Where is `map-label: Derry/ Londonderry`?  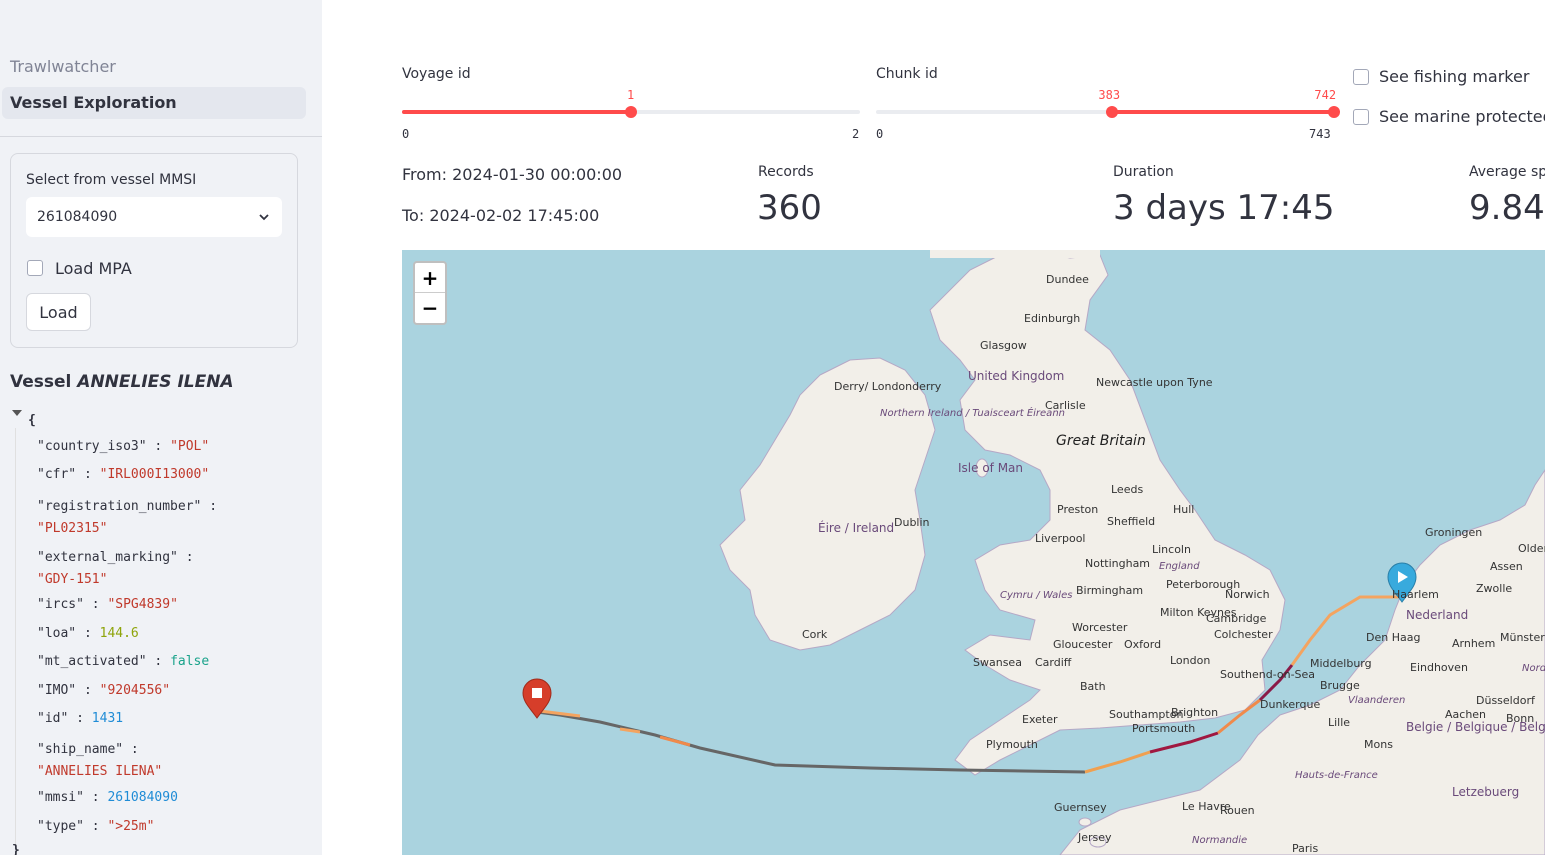
map-label: Derry/ Londonderry is located at coordinates (888, 386).